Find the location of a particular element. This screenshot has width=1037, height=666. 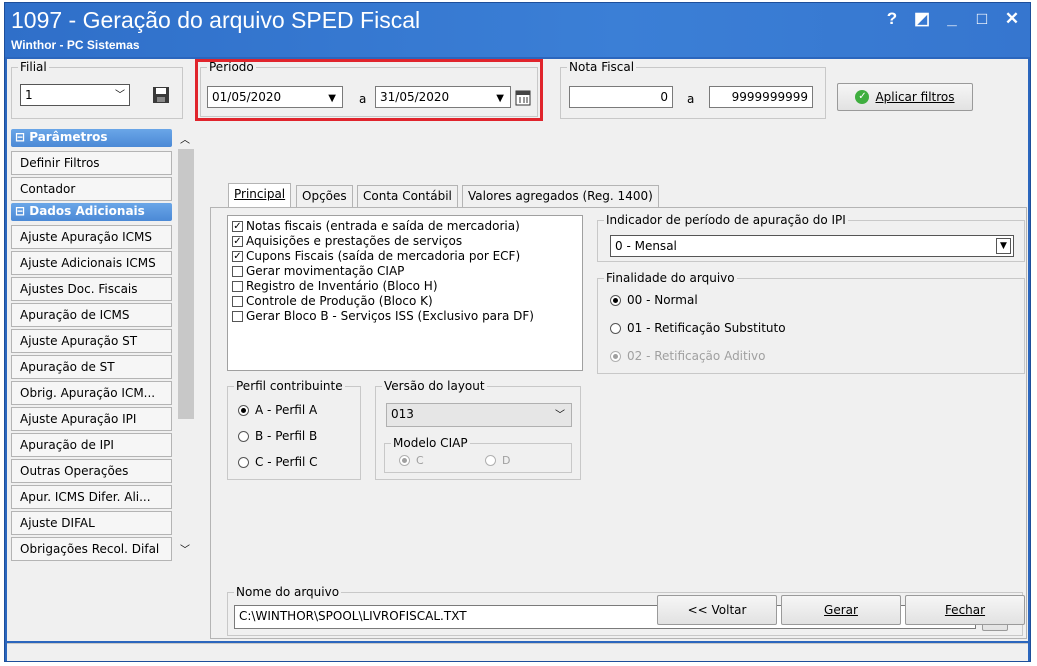

checklist-item: Registro de Inventário (Bloco H) is located at coordinates (335, 286).